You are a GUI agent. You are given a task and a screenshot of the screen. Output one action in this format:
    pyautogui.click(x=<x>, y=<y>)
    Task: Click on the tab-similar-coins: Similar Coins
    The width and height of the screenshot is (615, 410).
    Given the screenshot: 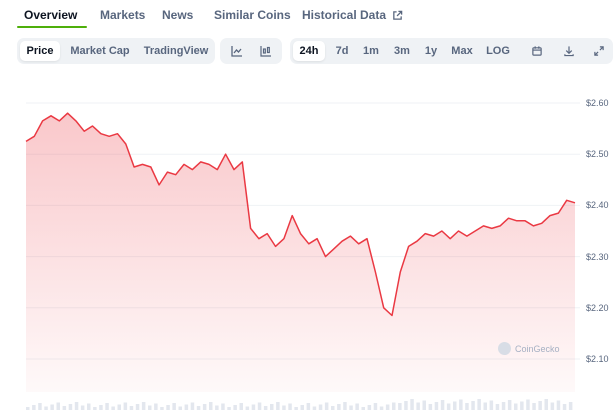 What is the action you would take?
    pyautogui.click(x=252, y=15)
    